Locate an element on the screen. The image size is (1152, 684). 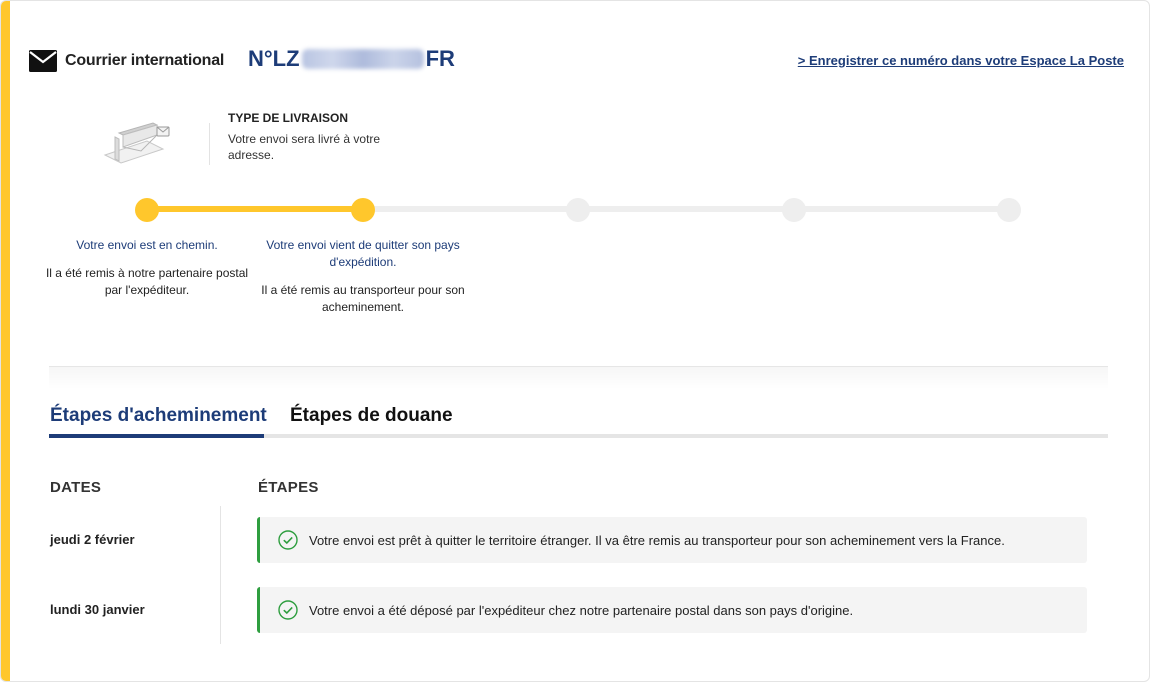
progress-fill is located at coordinates (255, 209).